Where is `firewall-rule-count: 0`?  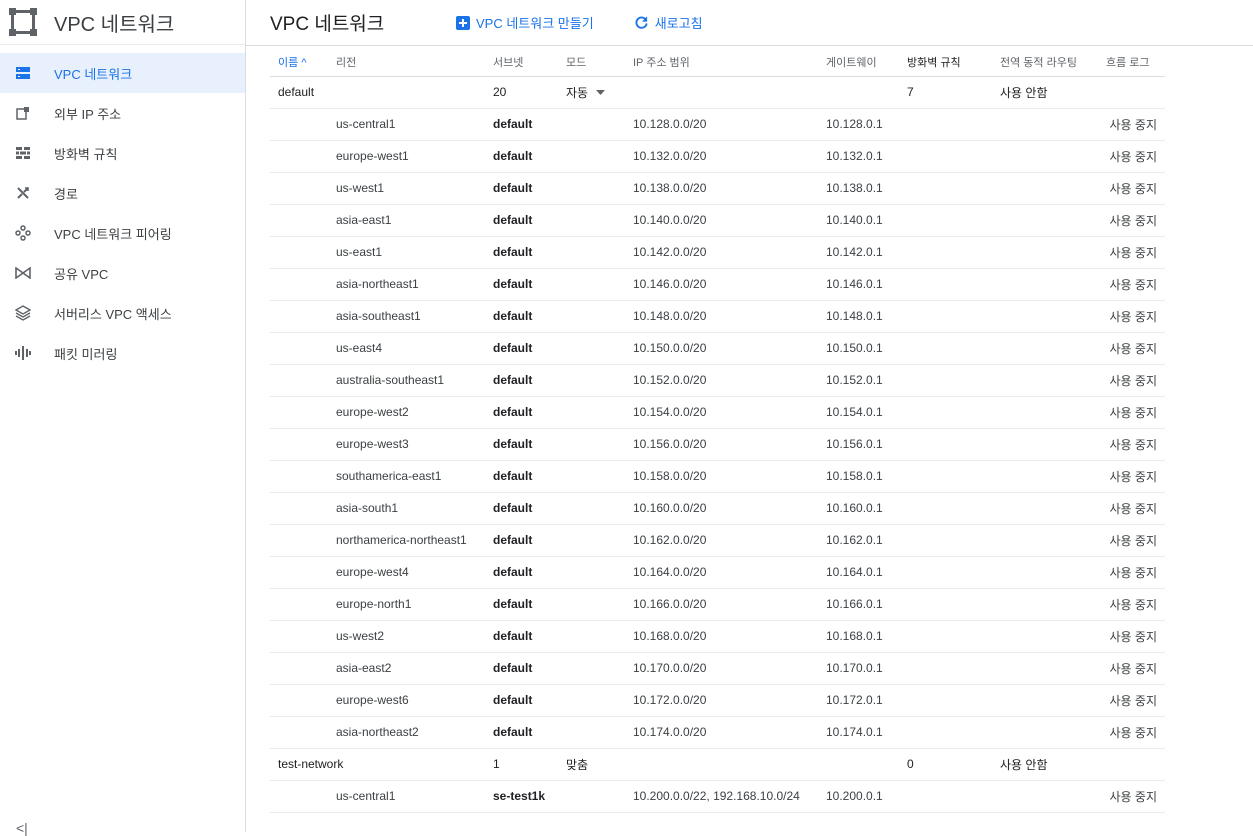 firewall-rule-count: 0 is located at coordinates (945, 764).